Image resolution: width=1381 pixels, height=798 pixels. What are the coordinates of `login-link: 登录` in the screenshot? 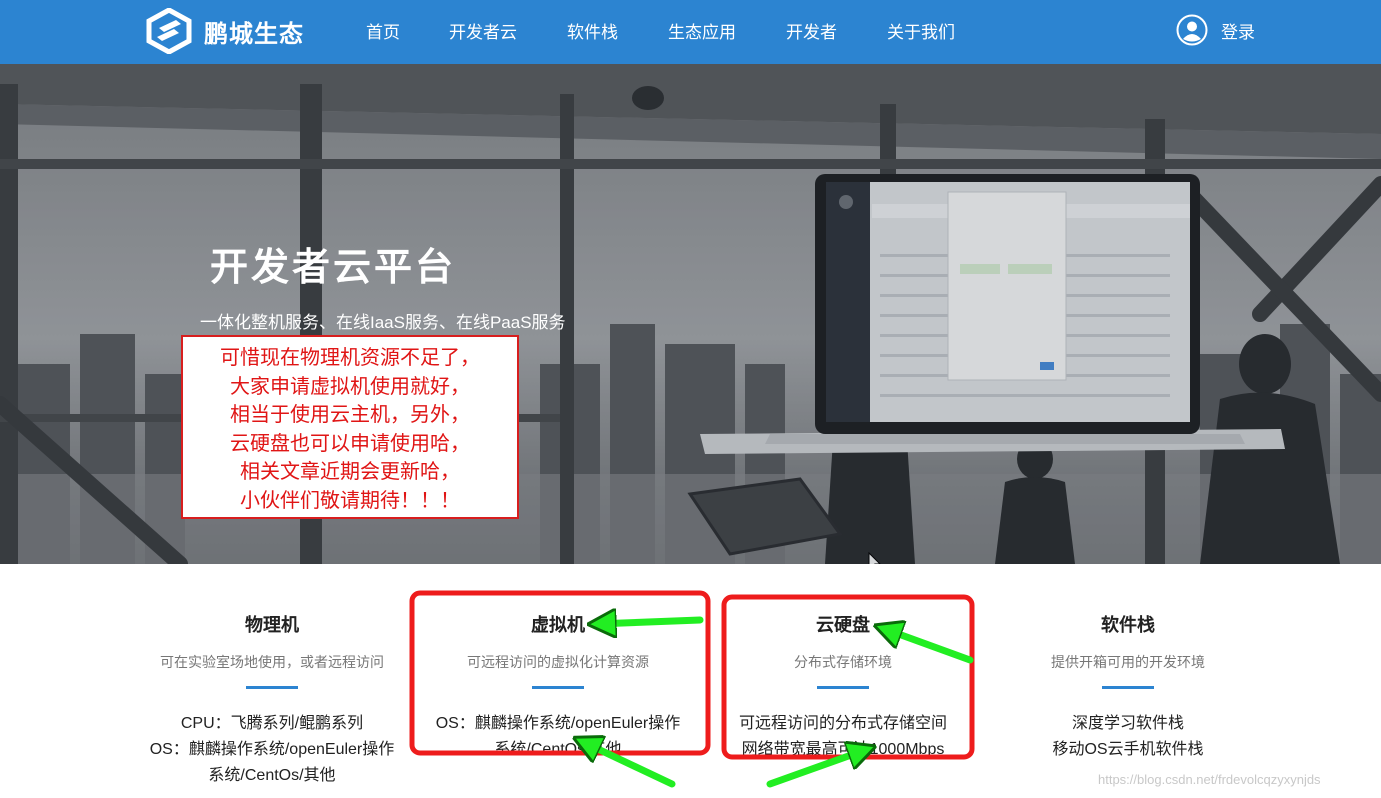 It's located at (1238, 30).